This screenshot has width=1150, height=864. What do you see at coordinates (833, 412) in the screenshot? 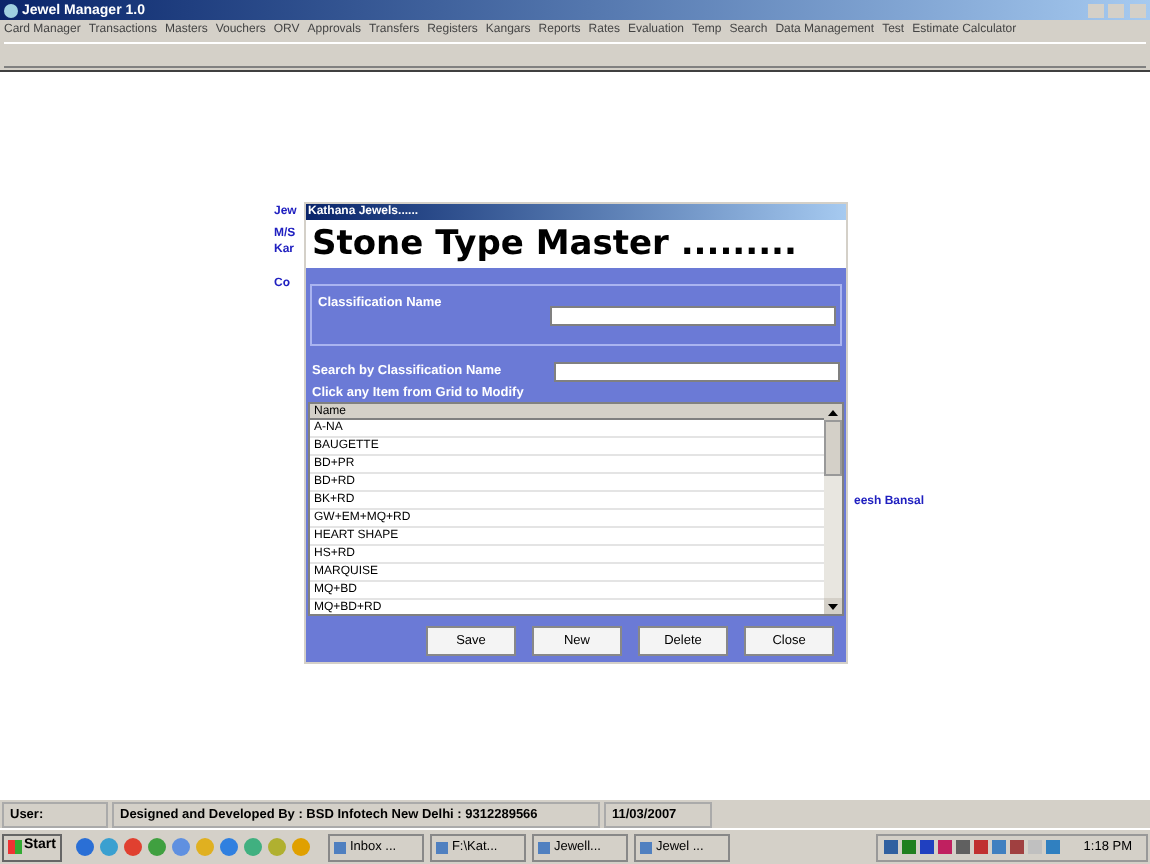
I see `scroll-up-icon` at bounding box center [833, 412].